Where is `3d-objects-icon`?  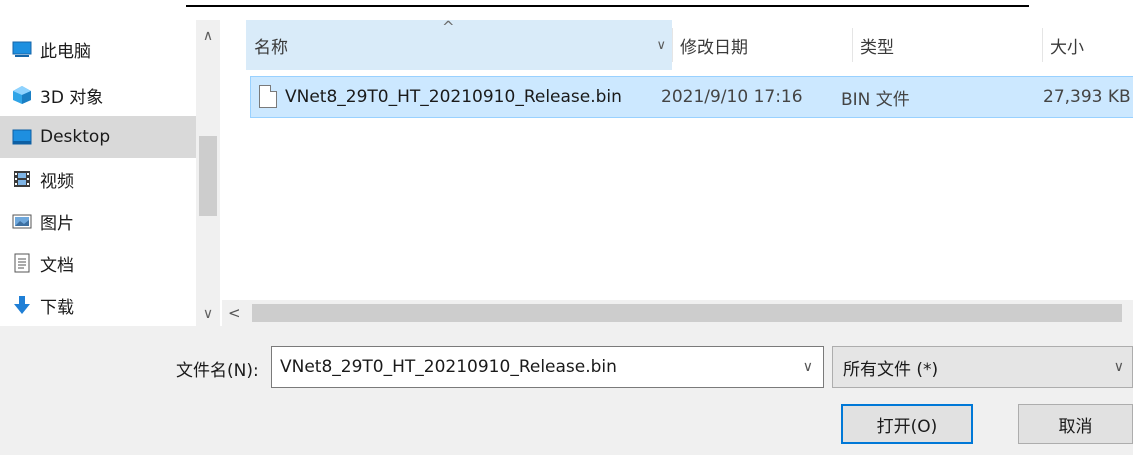 3d-objects-icon is located at coordinates (22, 95).